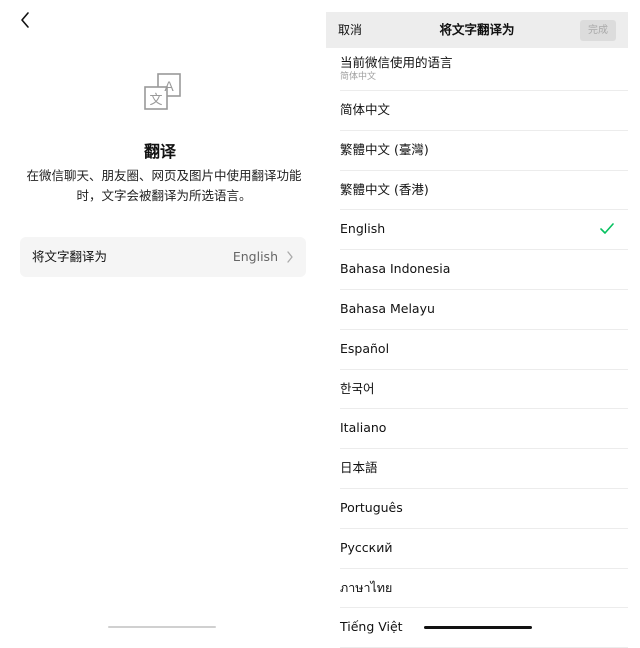  What do you see at coordinates (26, 20) in the screenshot?
I see `chevron-left-icon` at bounding box center [26, 20].